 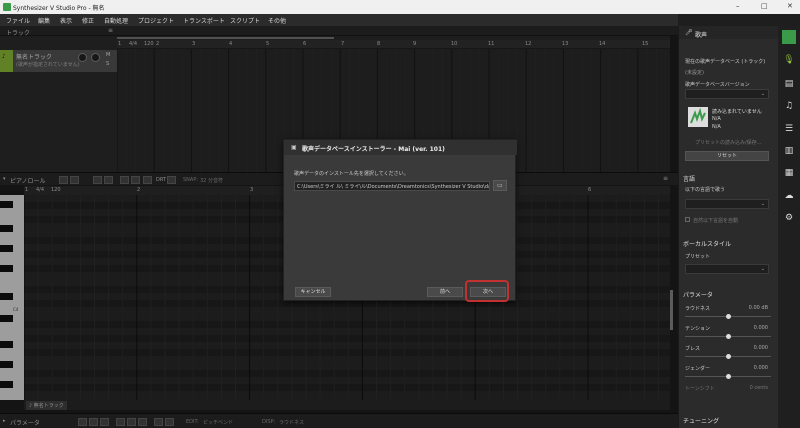 I want to click on language-section-title: 言語, so click(x=689, y=179).